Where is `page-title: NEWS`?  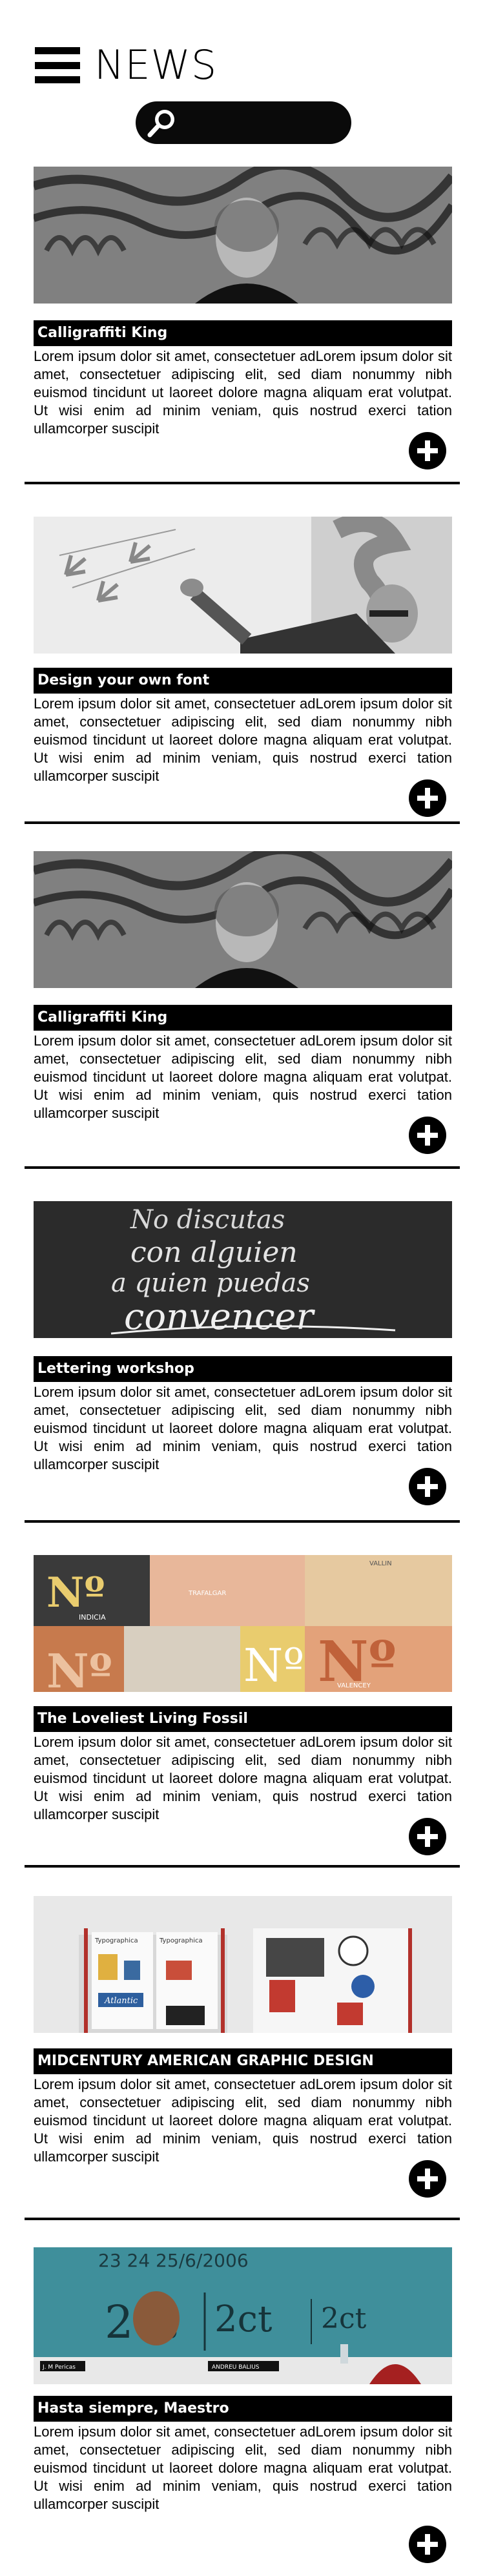
page-title: NEWS is located at coordinates (156, 64).